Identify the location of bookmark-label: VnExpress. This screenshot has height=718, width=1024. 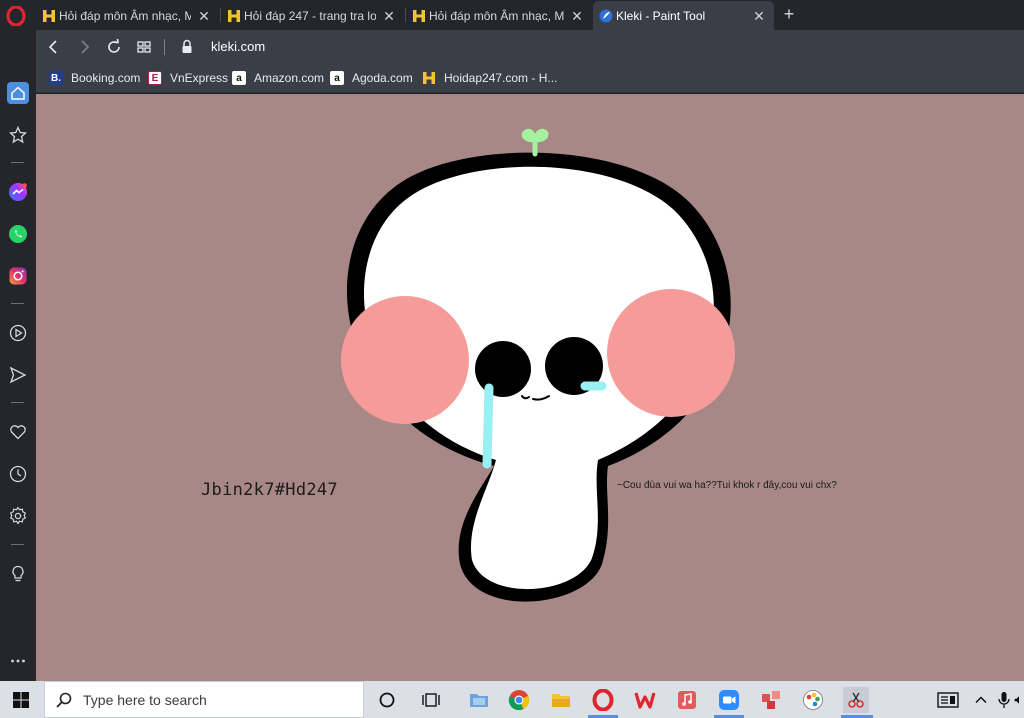
(199, 78).